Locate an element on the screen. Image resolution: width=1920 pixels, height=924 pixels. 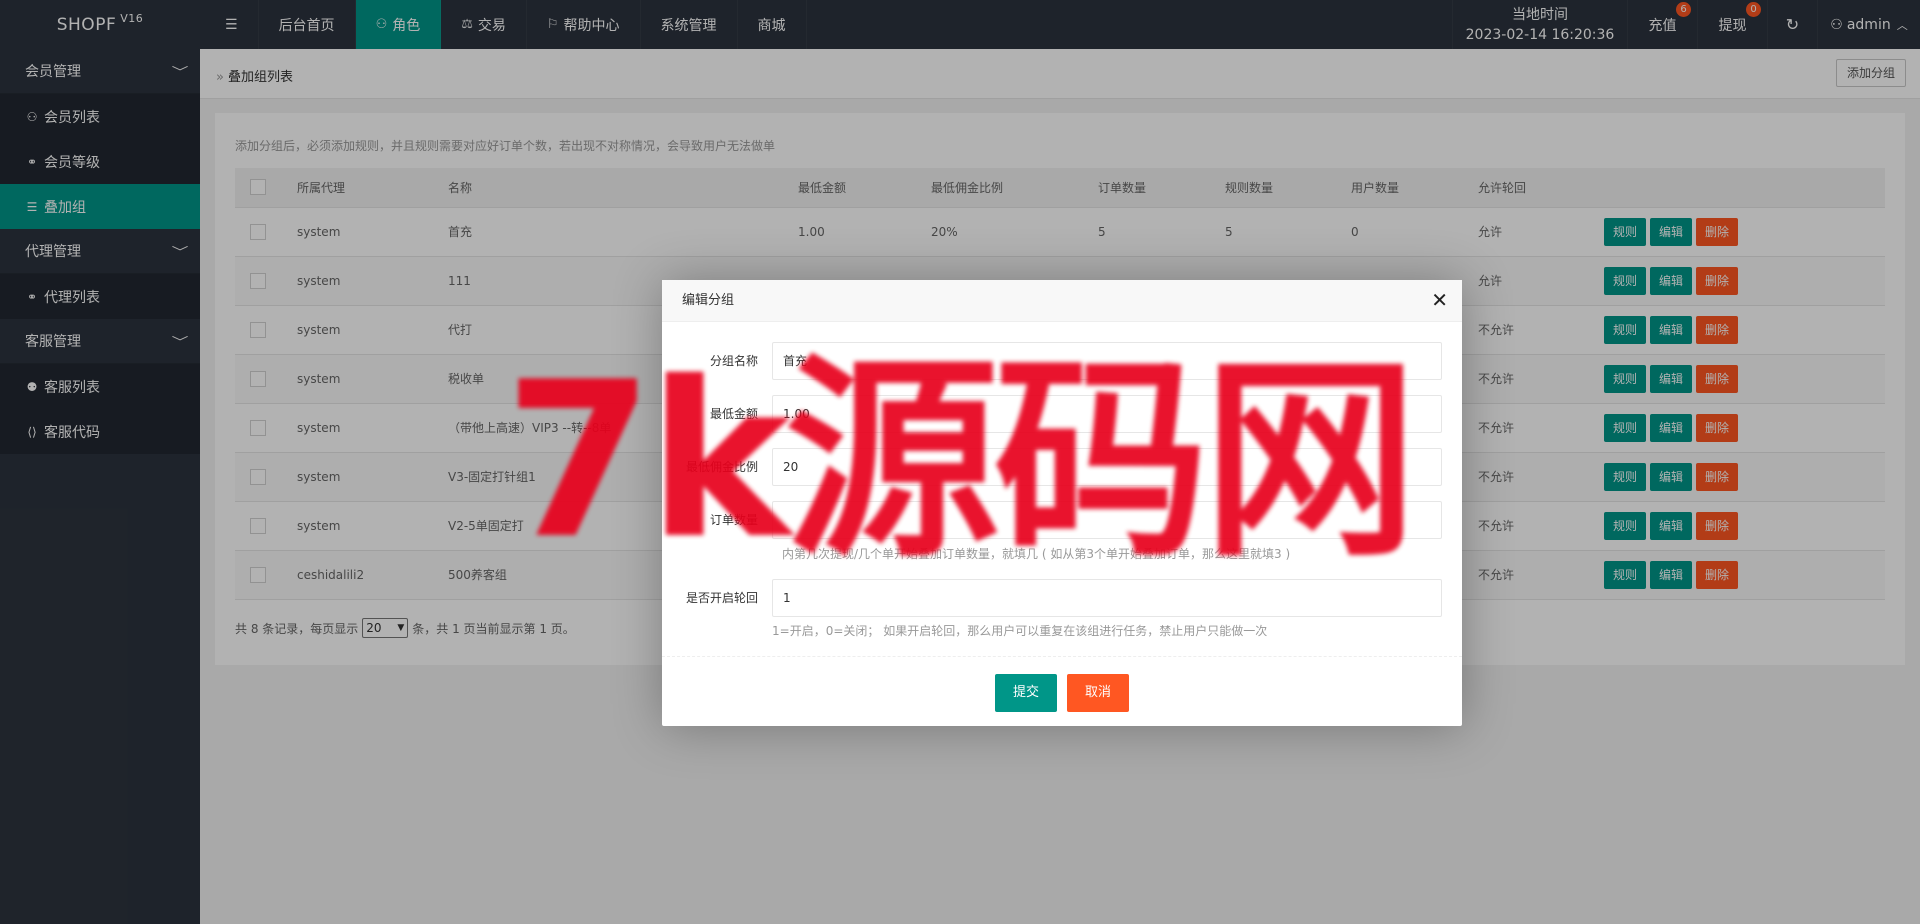
submit-button: 提交 is located at coordinates (1025, 693).